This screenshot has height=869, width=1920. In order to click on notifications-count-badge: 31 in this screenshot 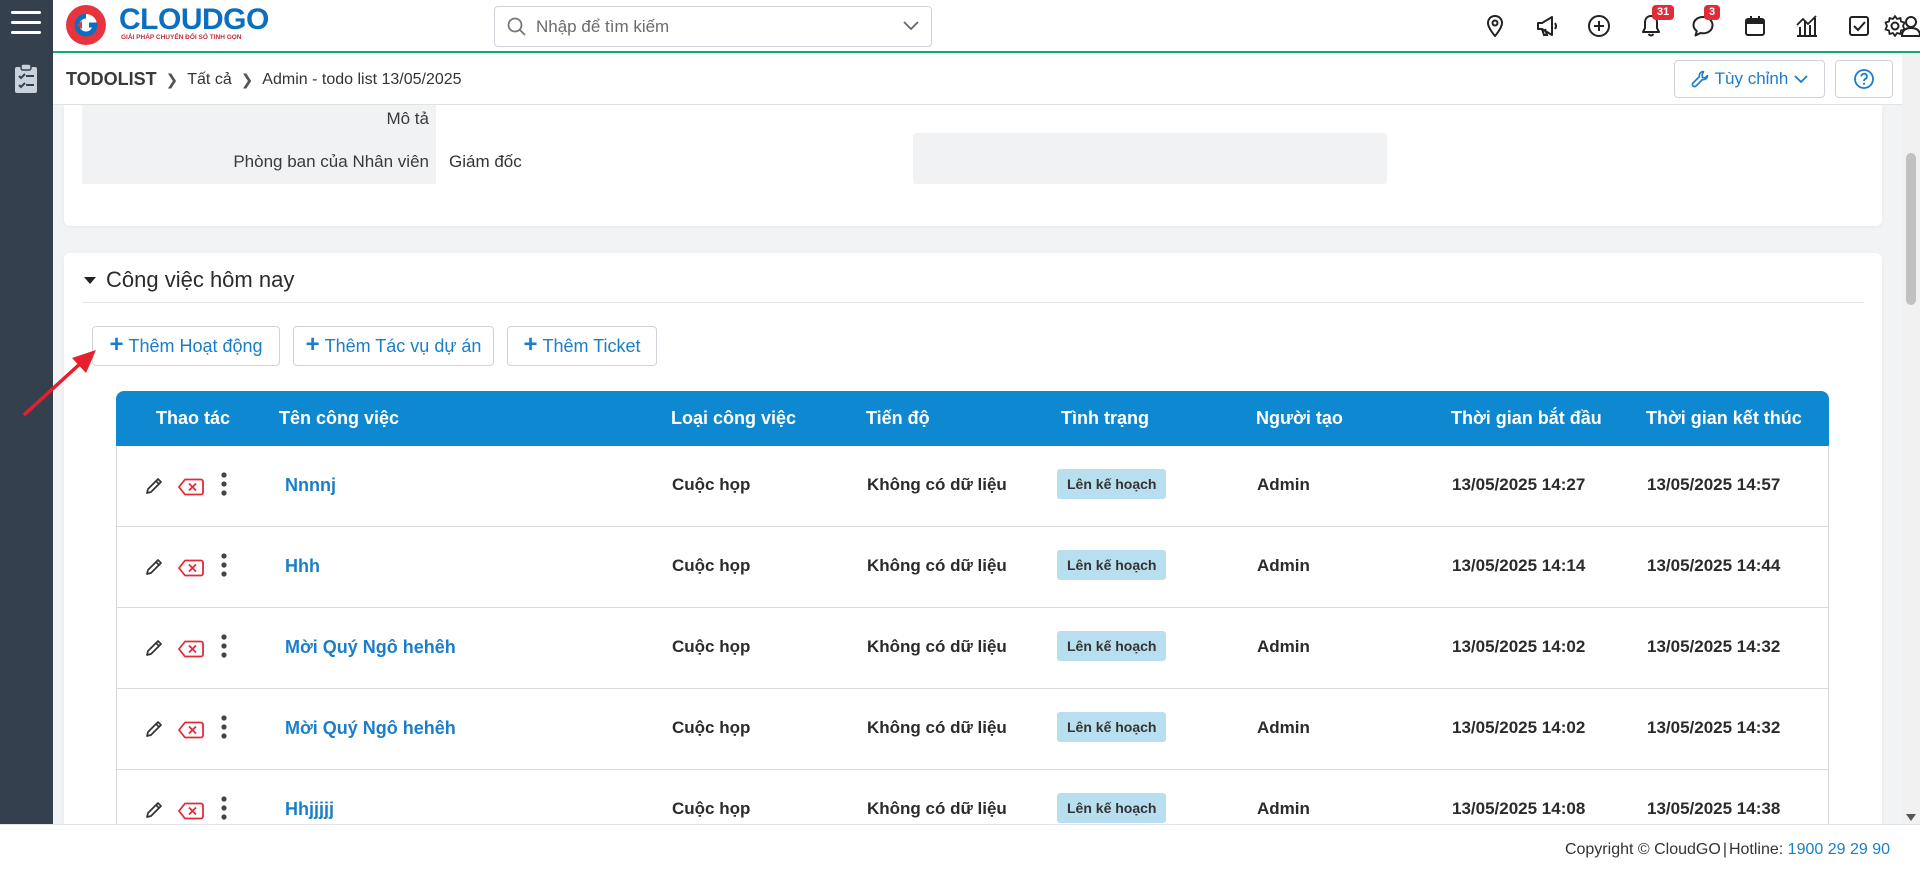, I will do `click(1663, 12)`.